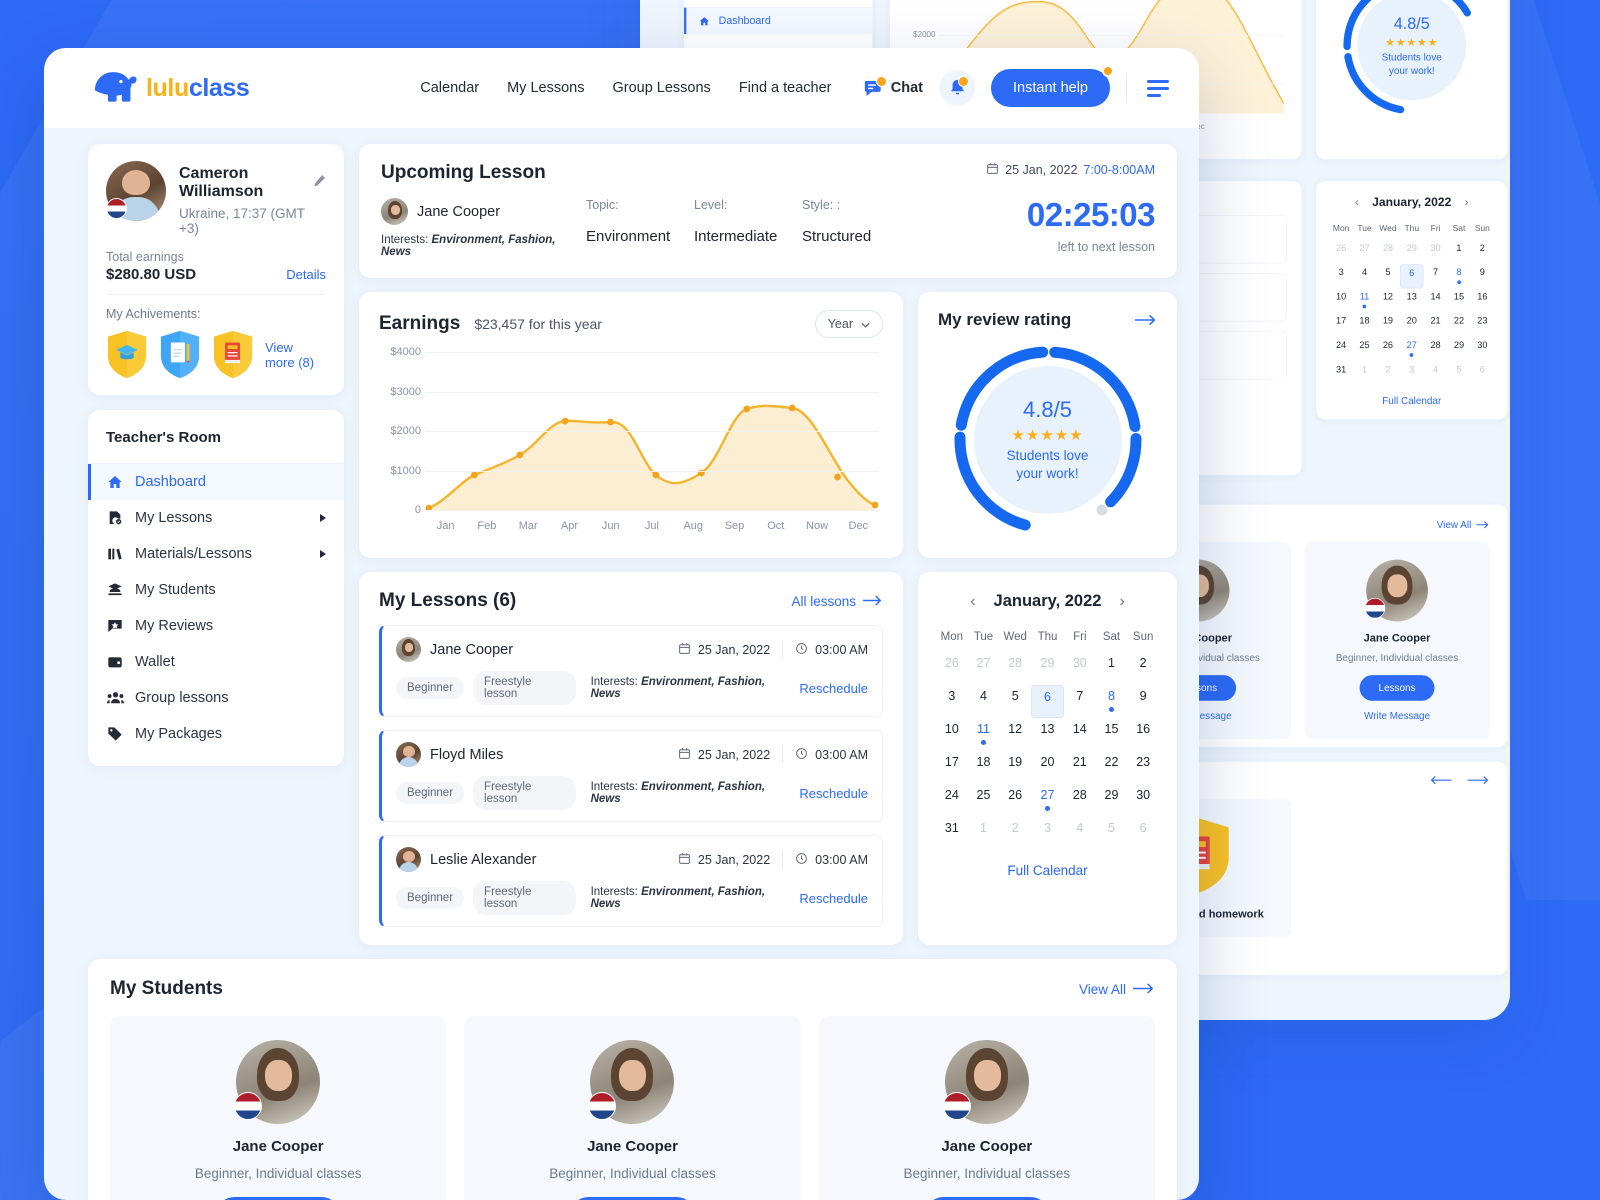 The width and height of the screenshot is (1600, 1200). What do you see at coordinates (848, 324) in the screenshot?
I see `range-select: Year` at bounding box center [848, 324].